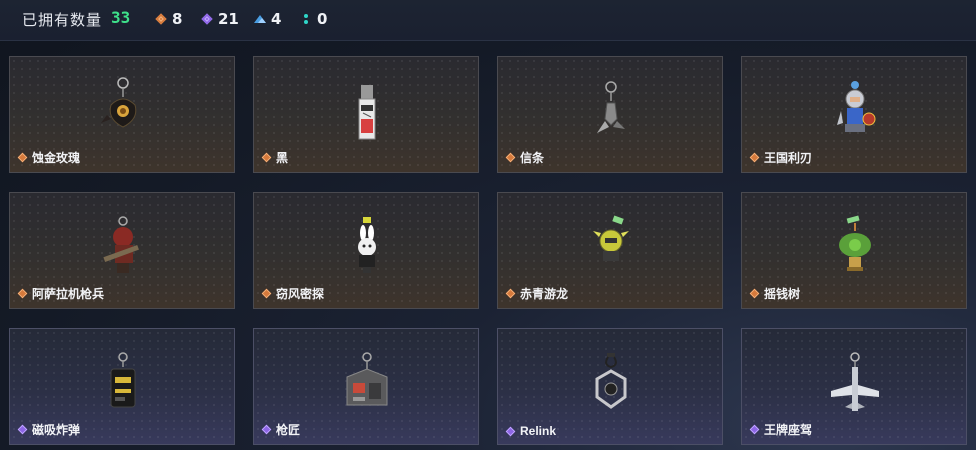 Image resolution: width=976 pixels, height=450 pixels. Describe the element at coordinates (121, 17) in the screenshot. I see `owned-count-value: 33` at that location.